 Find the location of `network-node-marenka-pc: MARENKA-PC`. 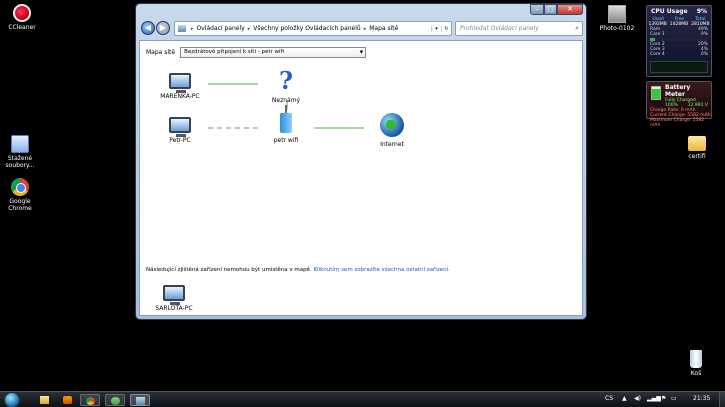

network-node-marenka-pc: MARENKA-PC is located at coordinates (180, 84).